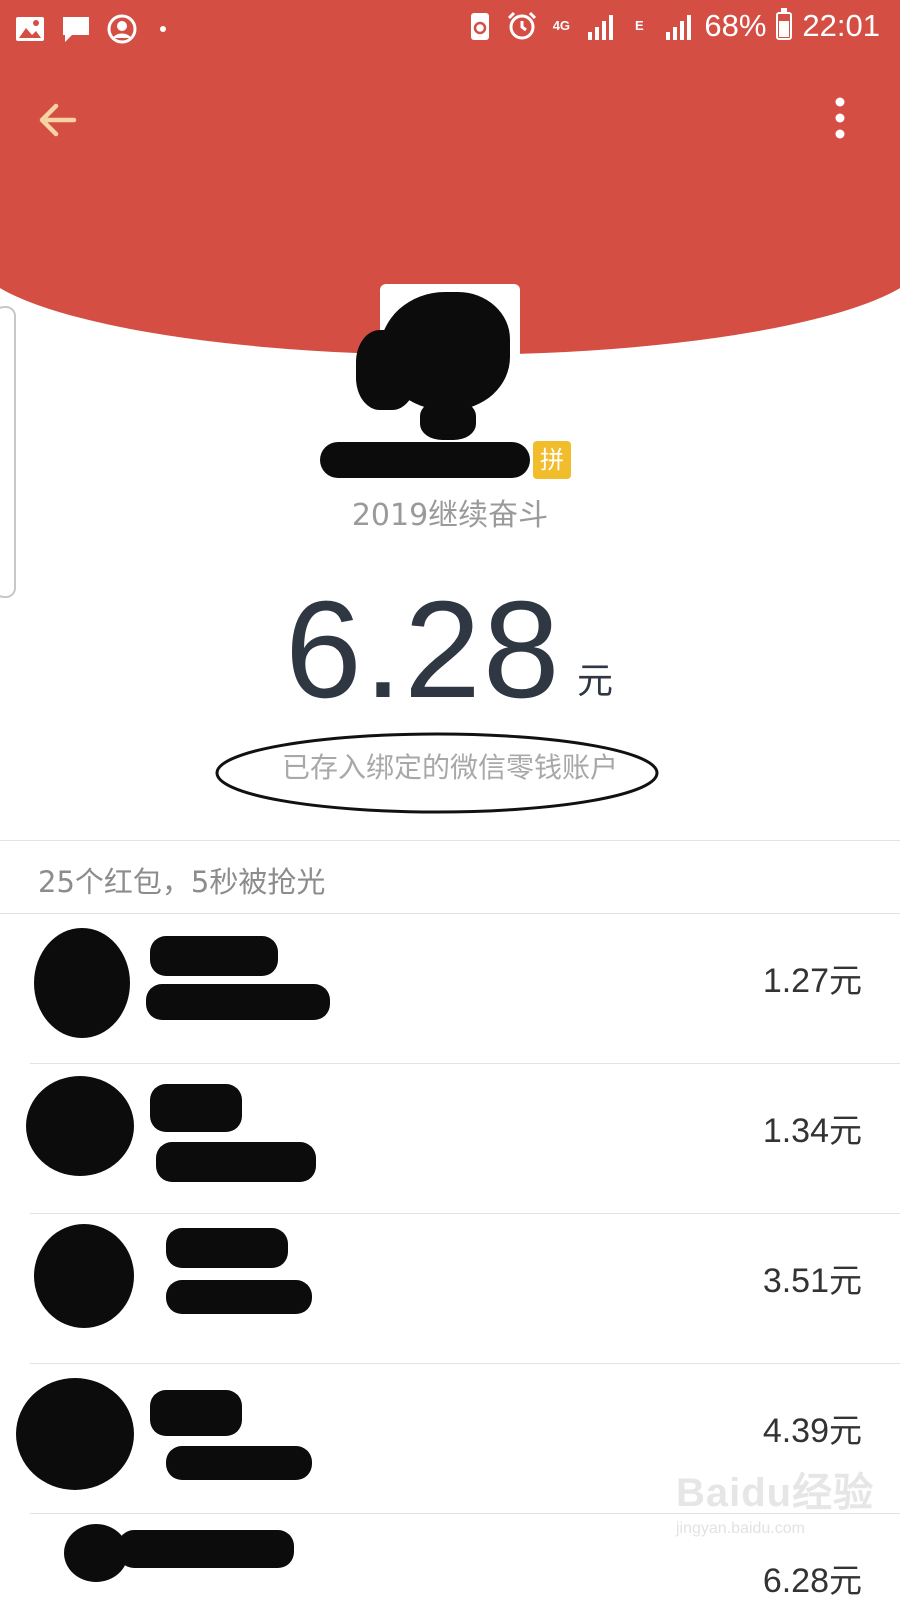 The height and width of the screenshot is (1600, 900). I want to click on receiver-amount: 1.27元, so click(812, 980).